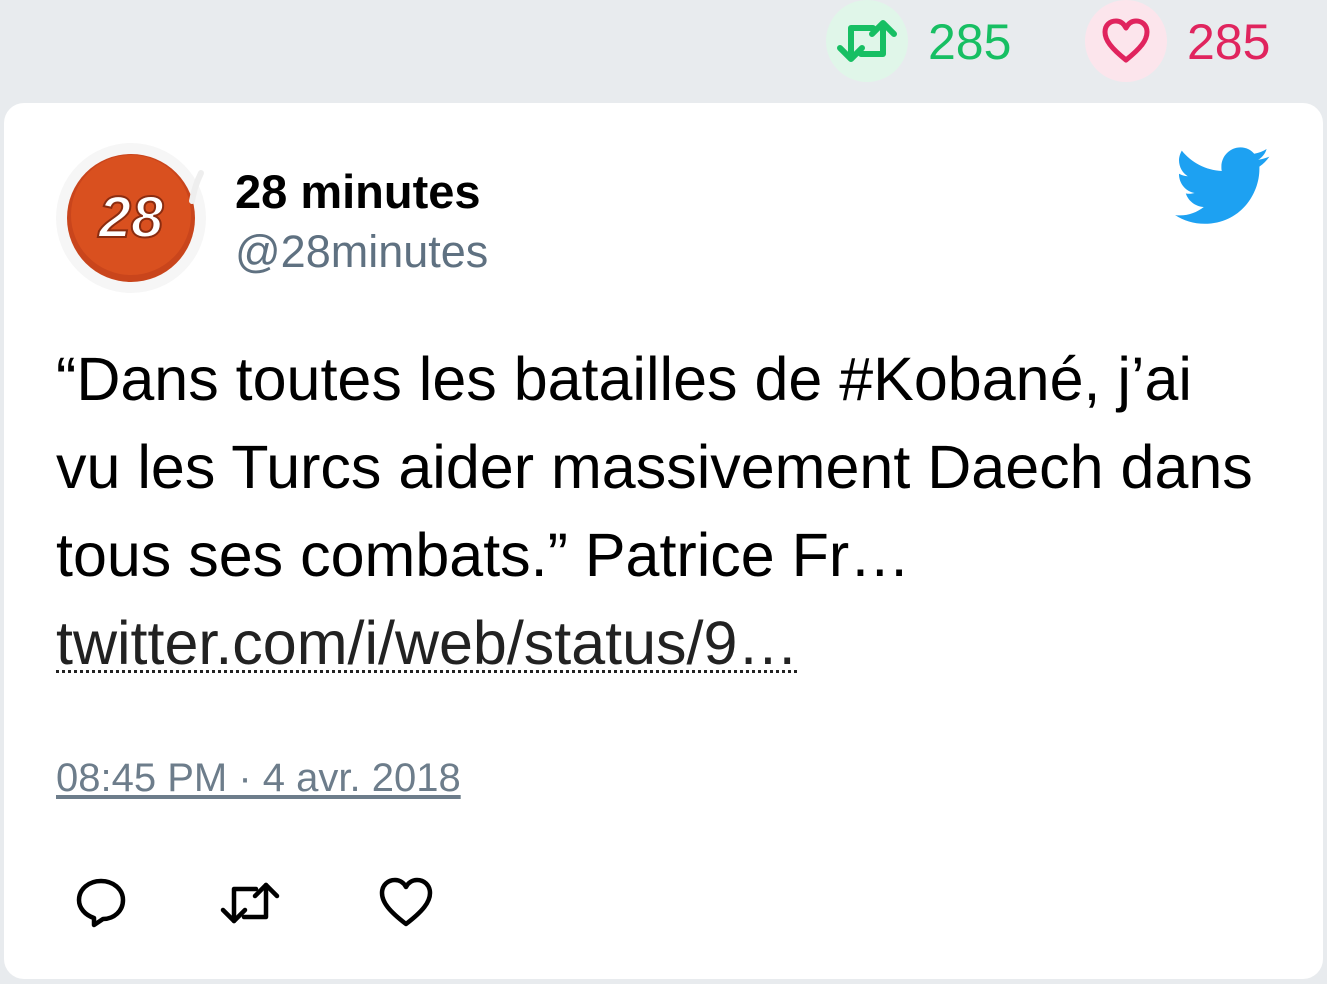 Image resolution: width=1327 pixels, height=984 pixels. I want to click on avatar-text: 28, so click(131, 217).